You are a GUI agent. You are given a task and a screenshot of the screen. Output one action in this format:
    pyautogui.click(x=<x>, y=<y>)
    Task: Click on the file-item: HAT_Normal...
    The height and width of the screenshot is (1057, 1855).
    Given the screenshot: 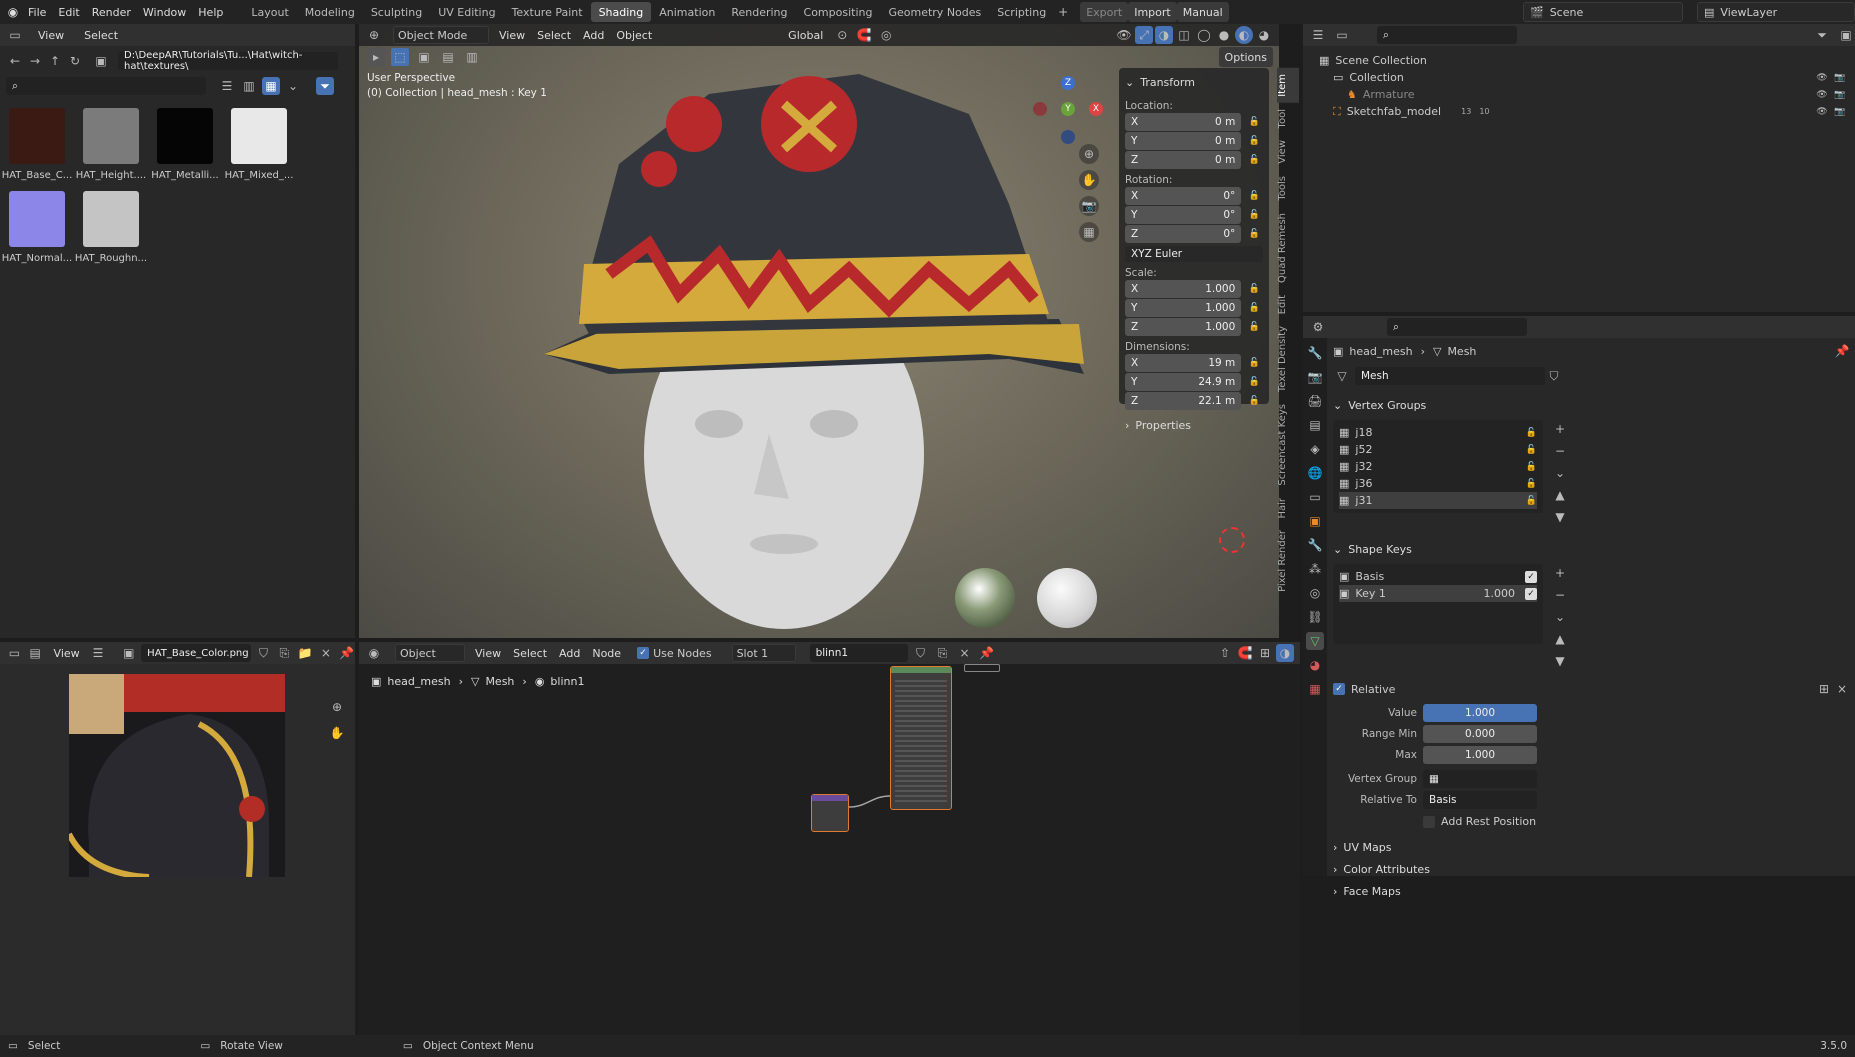 What is the action you would take?
    pyautogui.click(x=37, y=227)
    